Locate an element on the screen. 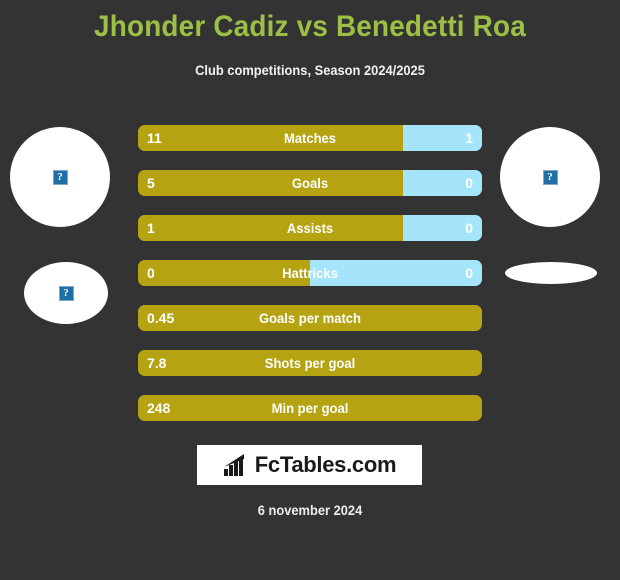 This screenshot has width=620, height=580. stat-label: Shots per goal is located at coordinates (310, 363).